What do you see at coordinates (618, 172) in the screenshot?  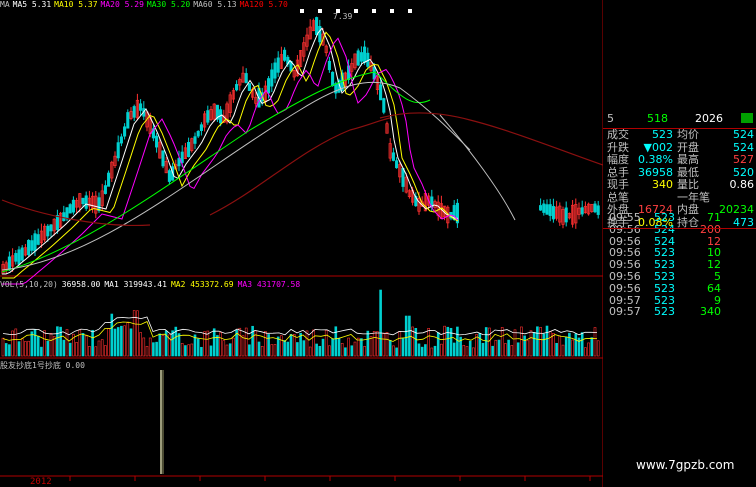 I see `quote-l1: 总手` at bounding box center [618, 172].